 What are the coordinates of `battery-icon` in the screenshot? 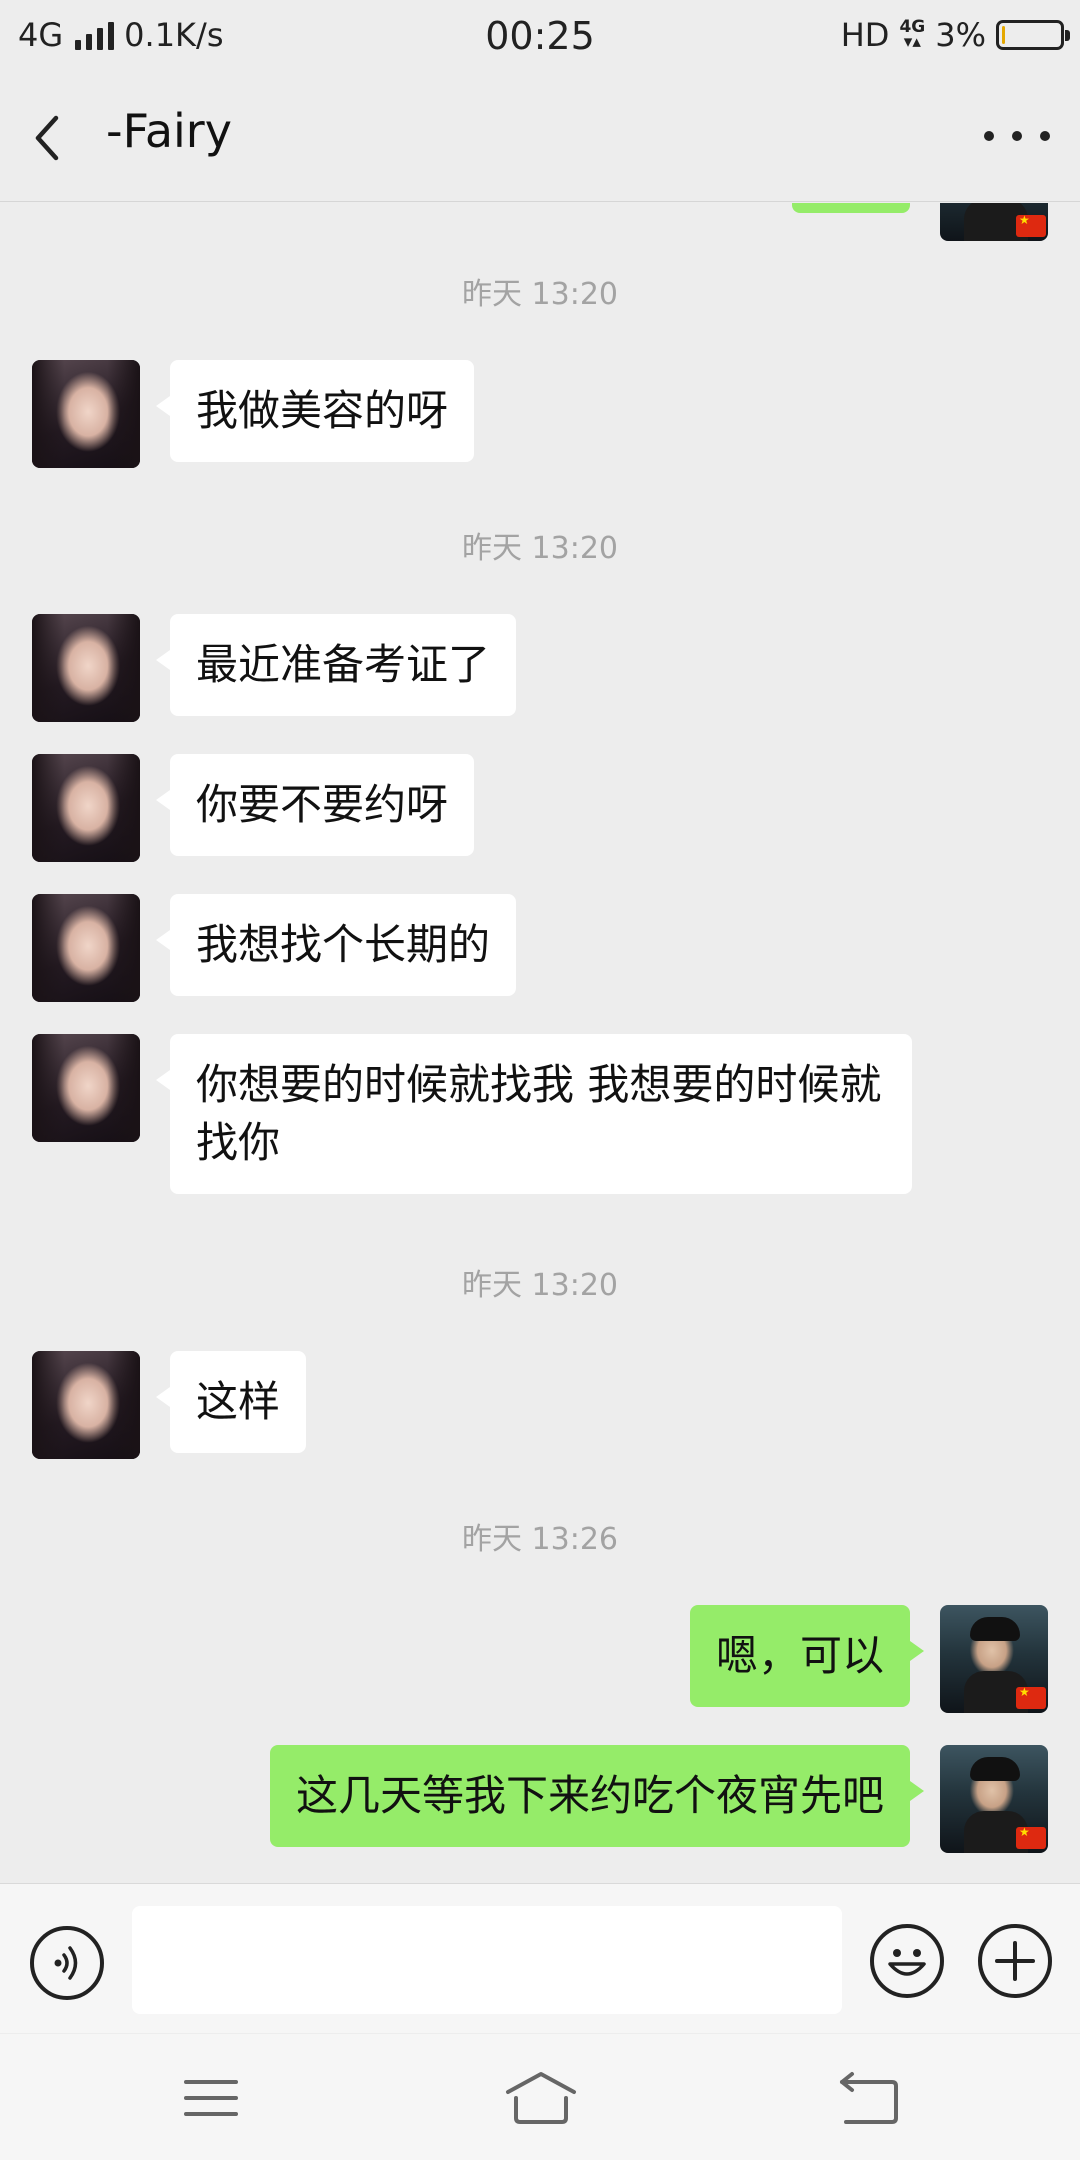 It's located at (1033, 35).